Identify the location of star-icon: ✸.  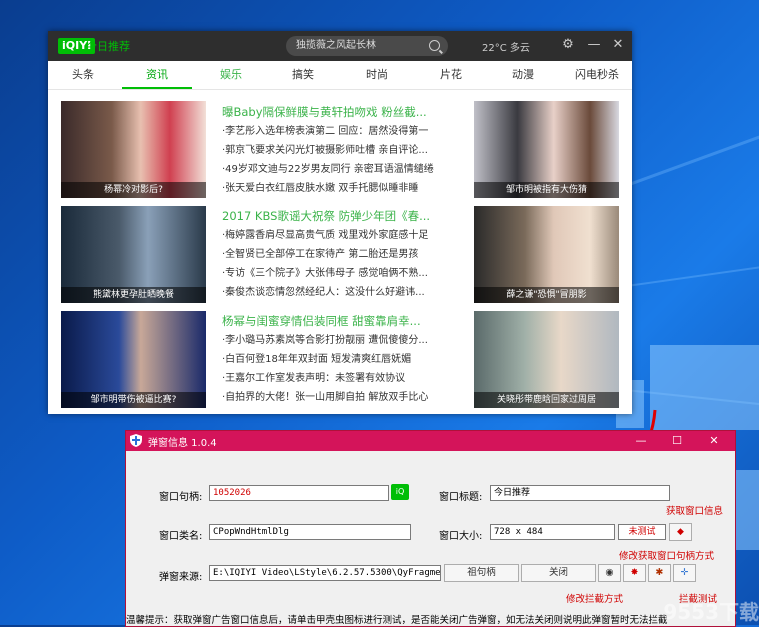
(634, 573).